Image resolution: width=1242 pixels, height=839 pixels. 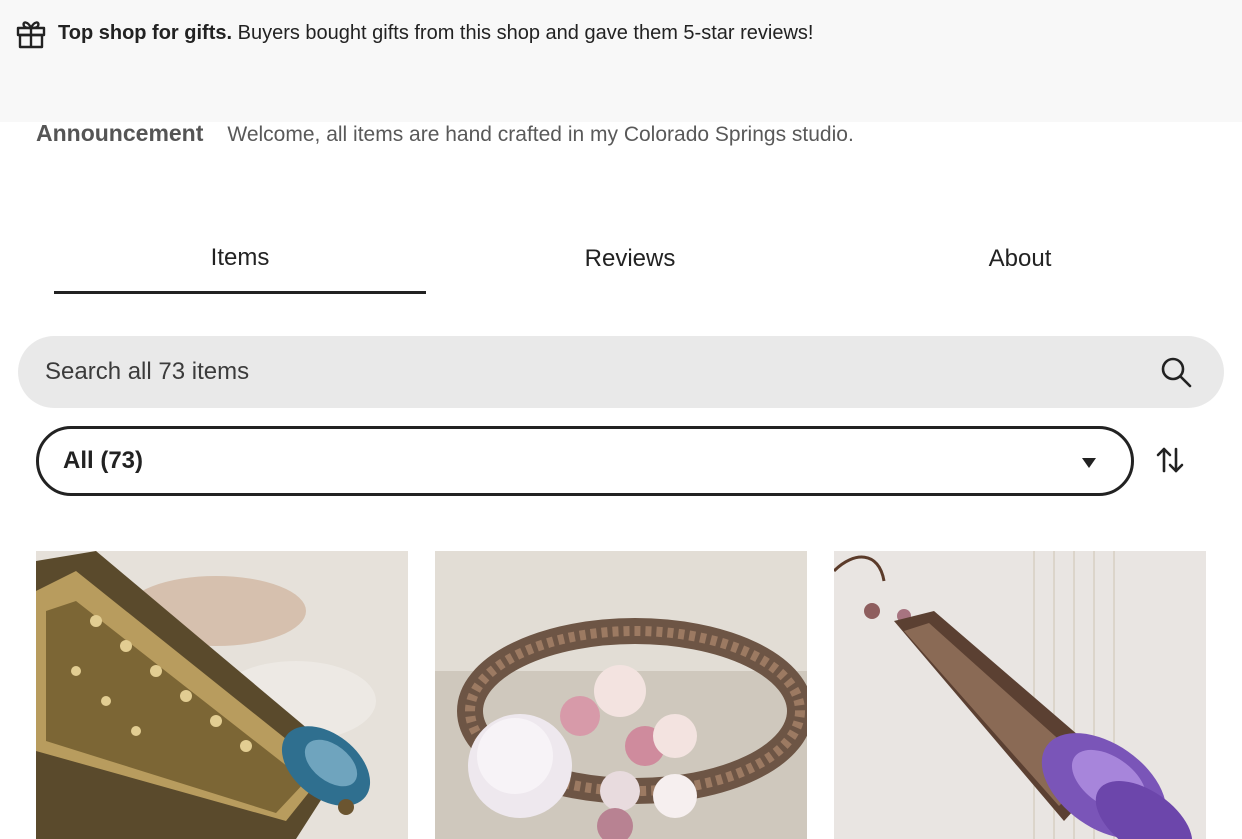 What do you see at coordinates (120, 133) in the screenshot?
I see `announcement-label: Announcement` at bounding box center [120, 133].